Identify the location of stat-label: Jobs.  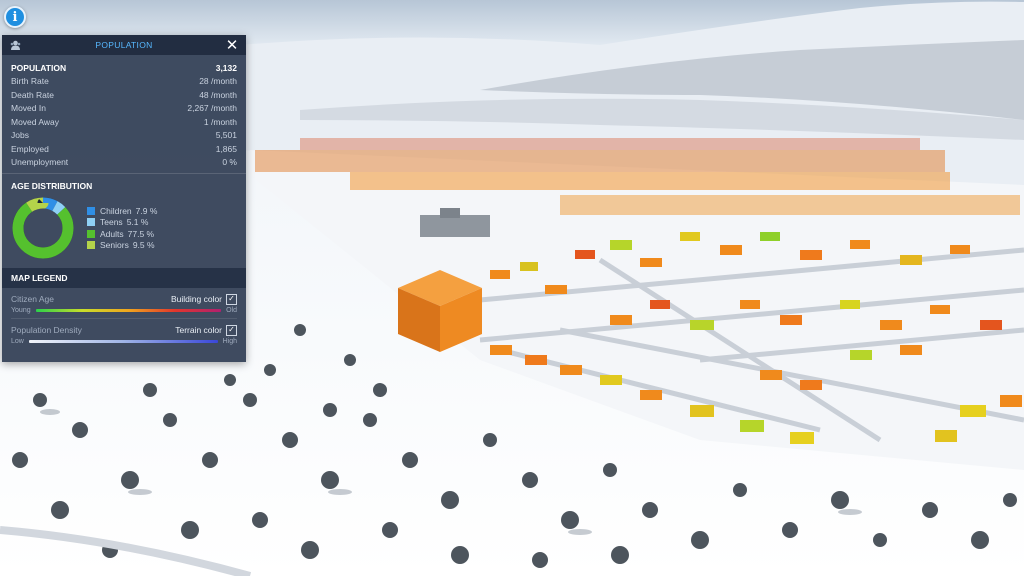
(20, 135).